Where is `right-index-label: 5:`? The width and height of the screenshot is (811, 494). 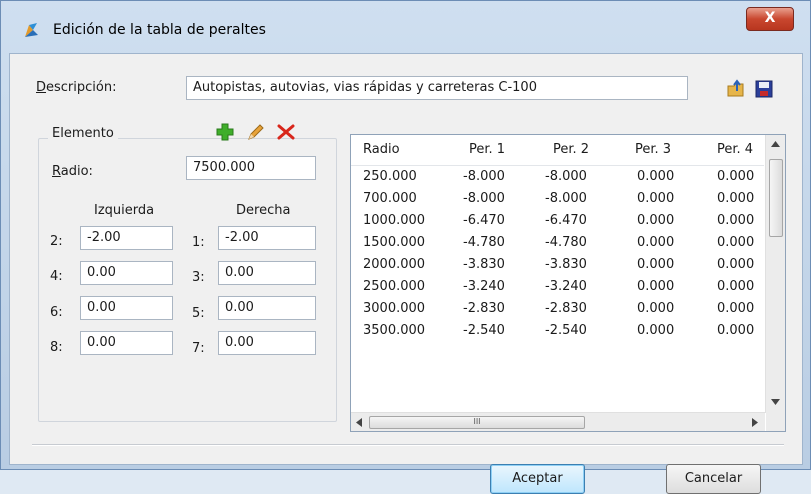
right-index-label: 5: is located at coordinates (198, 313).